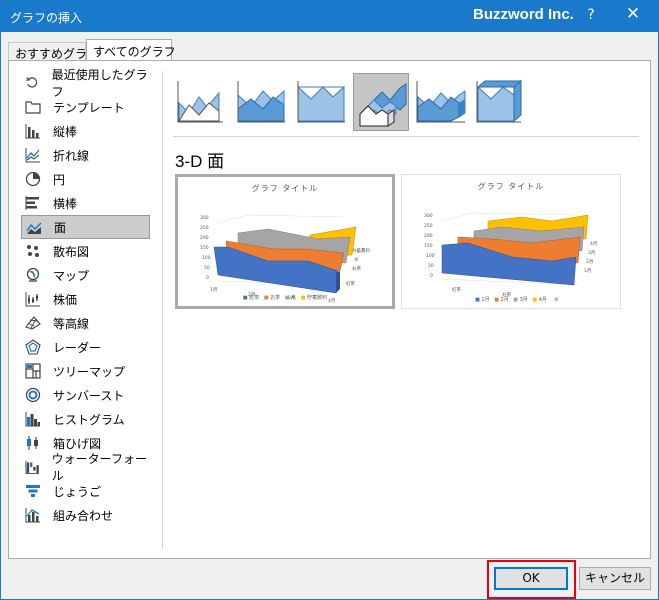 This screenshot has width=659, height=600. Describe the element at coordinates (615, 578) in the screenshot. I see `cancel-button: キャンセル` at that location.